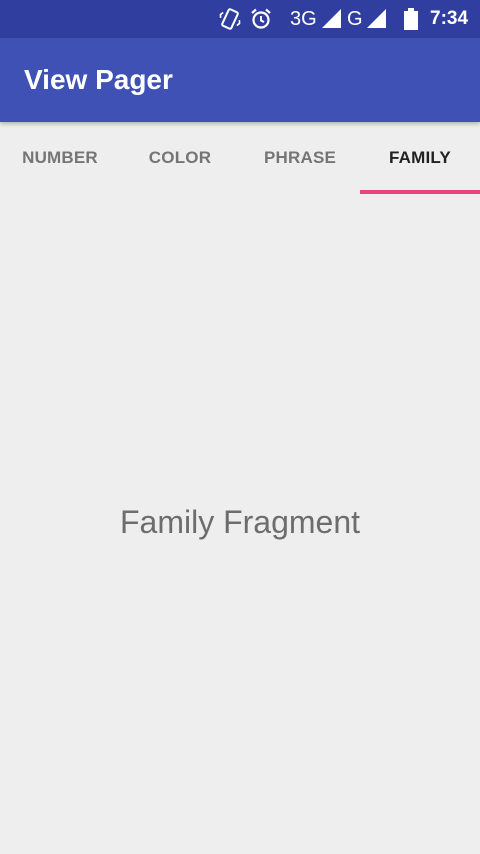 The image size is (480, 854). What do you see at coordinates (261, 19) in the screenshot?
I see `alarm-icon` at bounding box center [261, 19].